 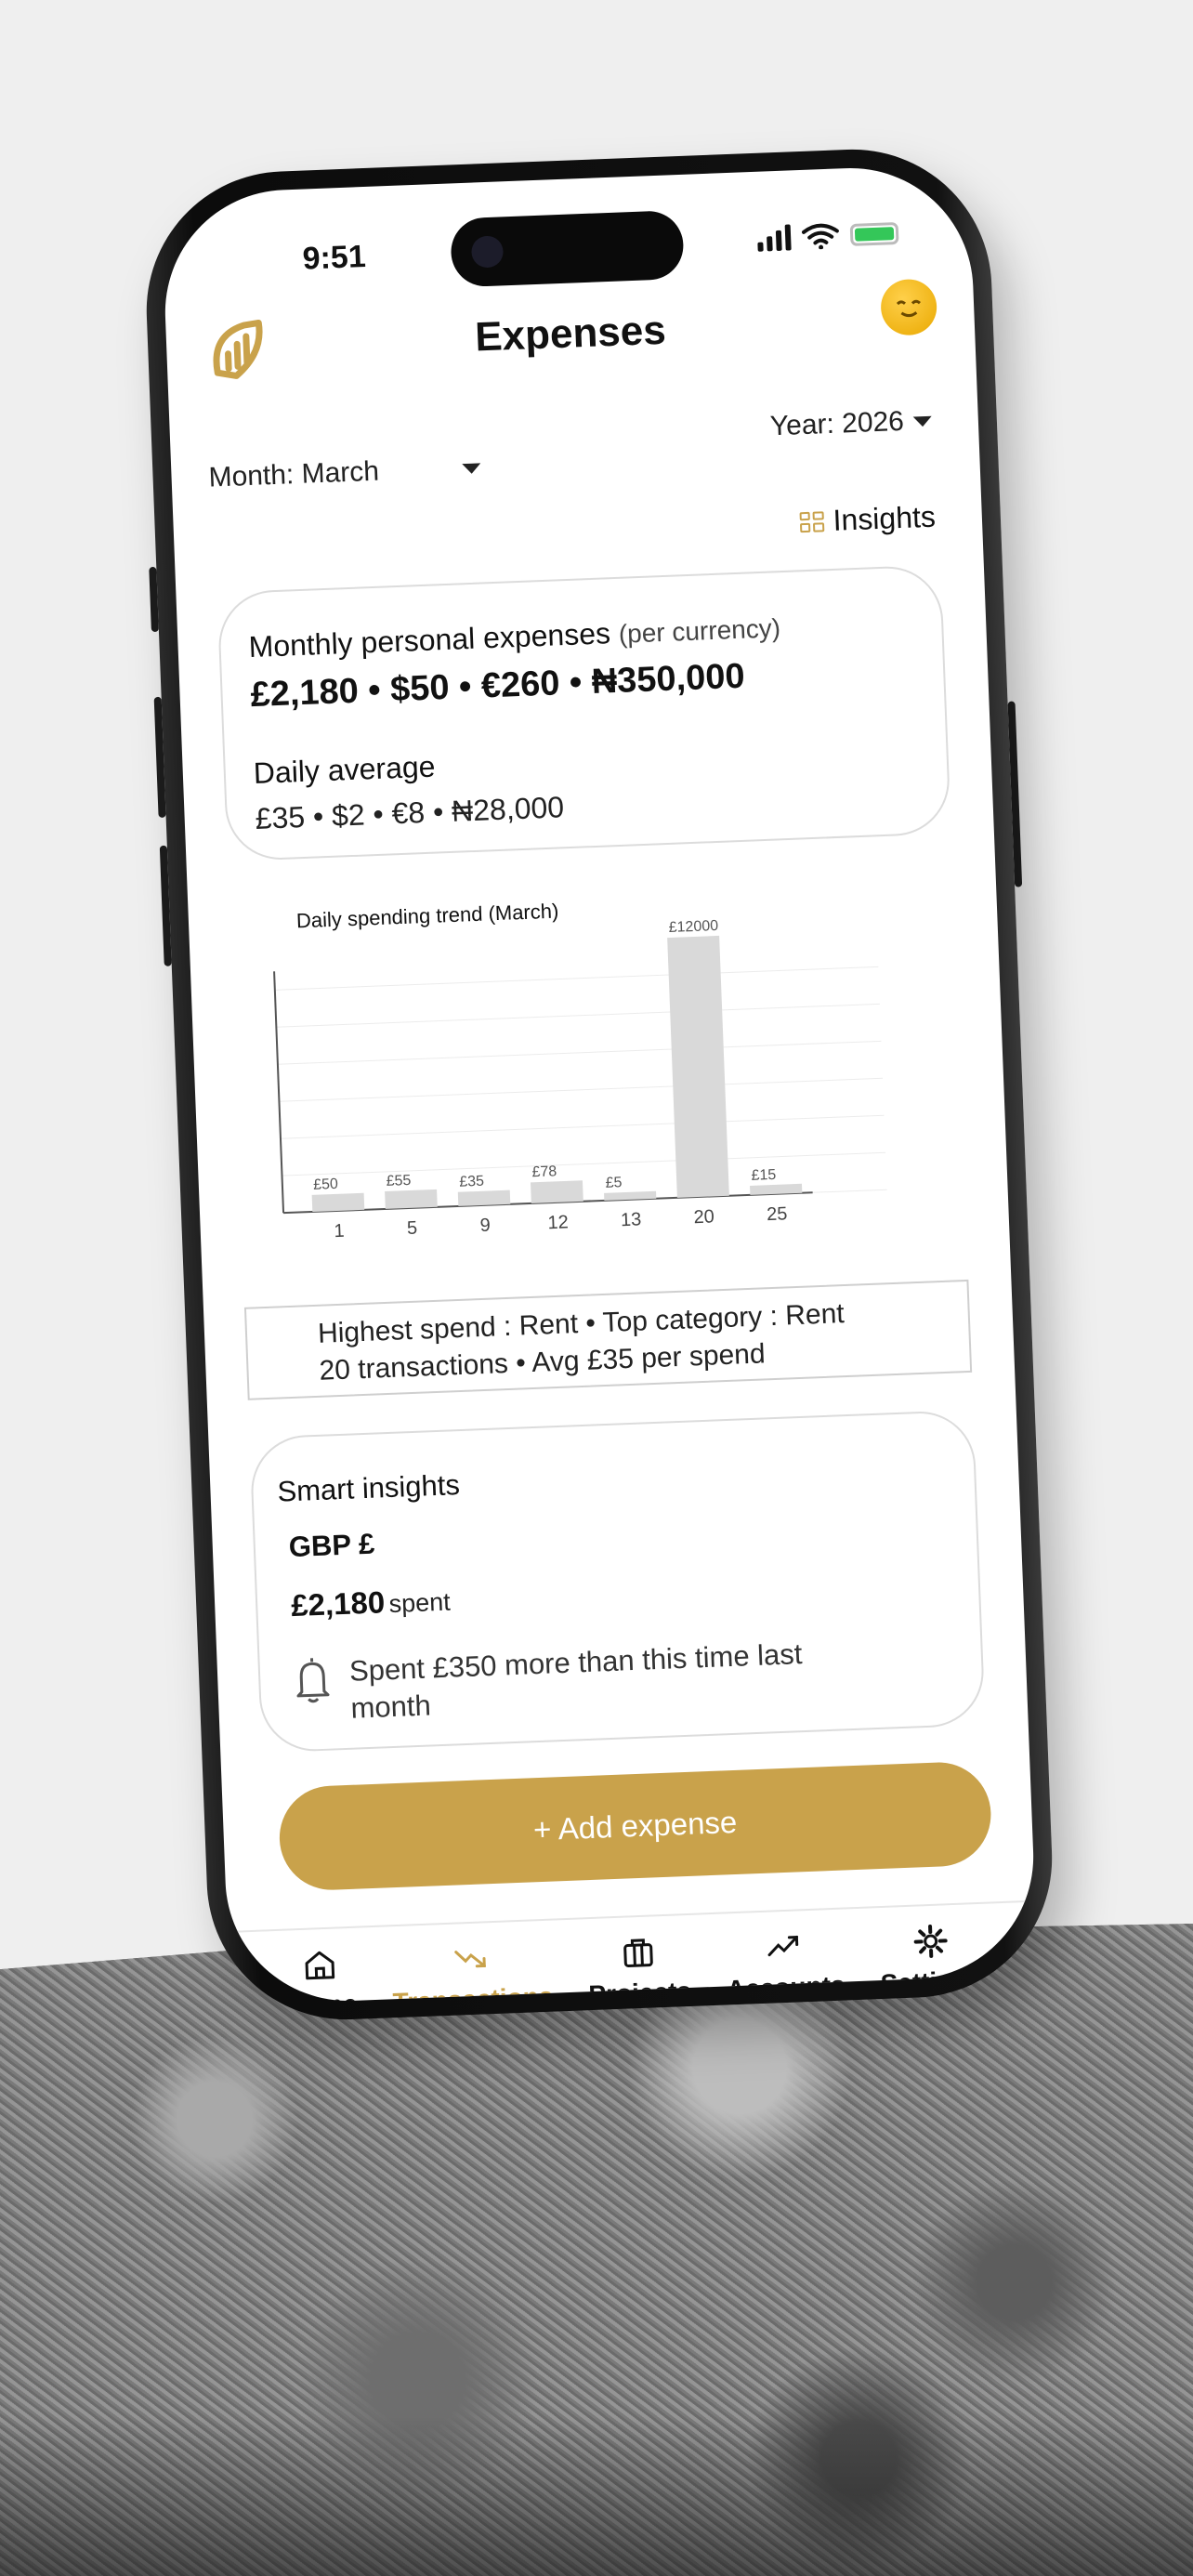 I want to click on wifi-icon, so click(x=820, y=236).